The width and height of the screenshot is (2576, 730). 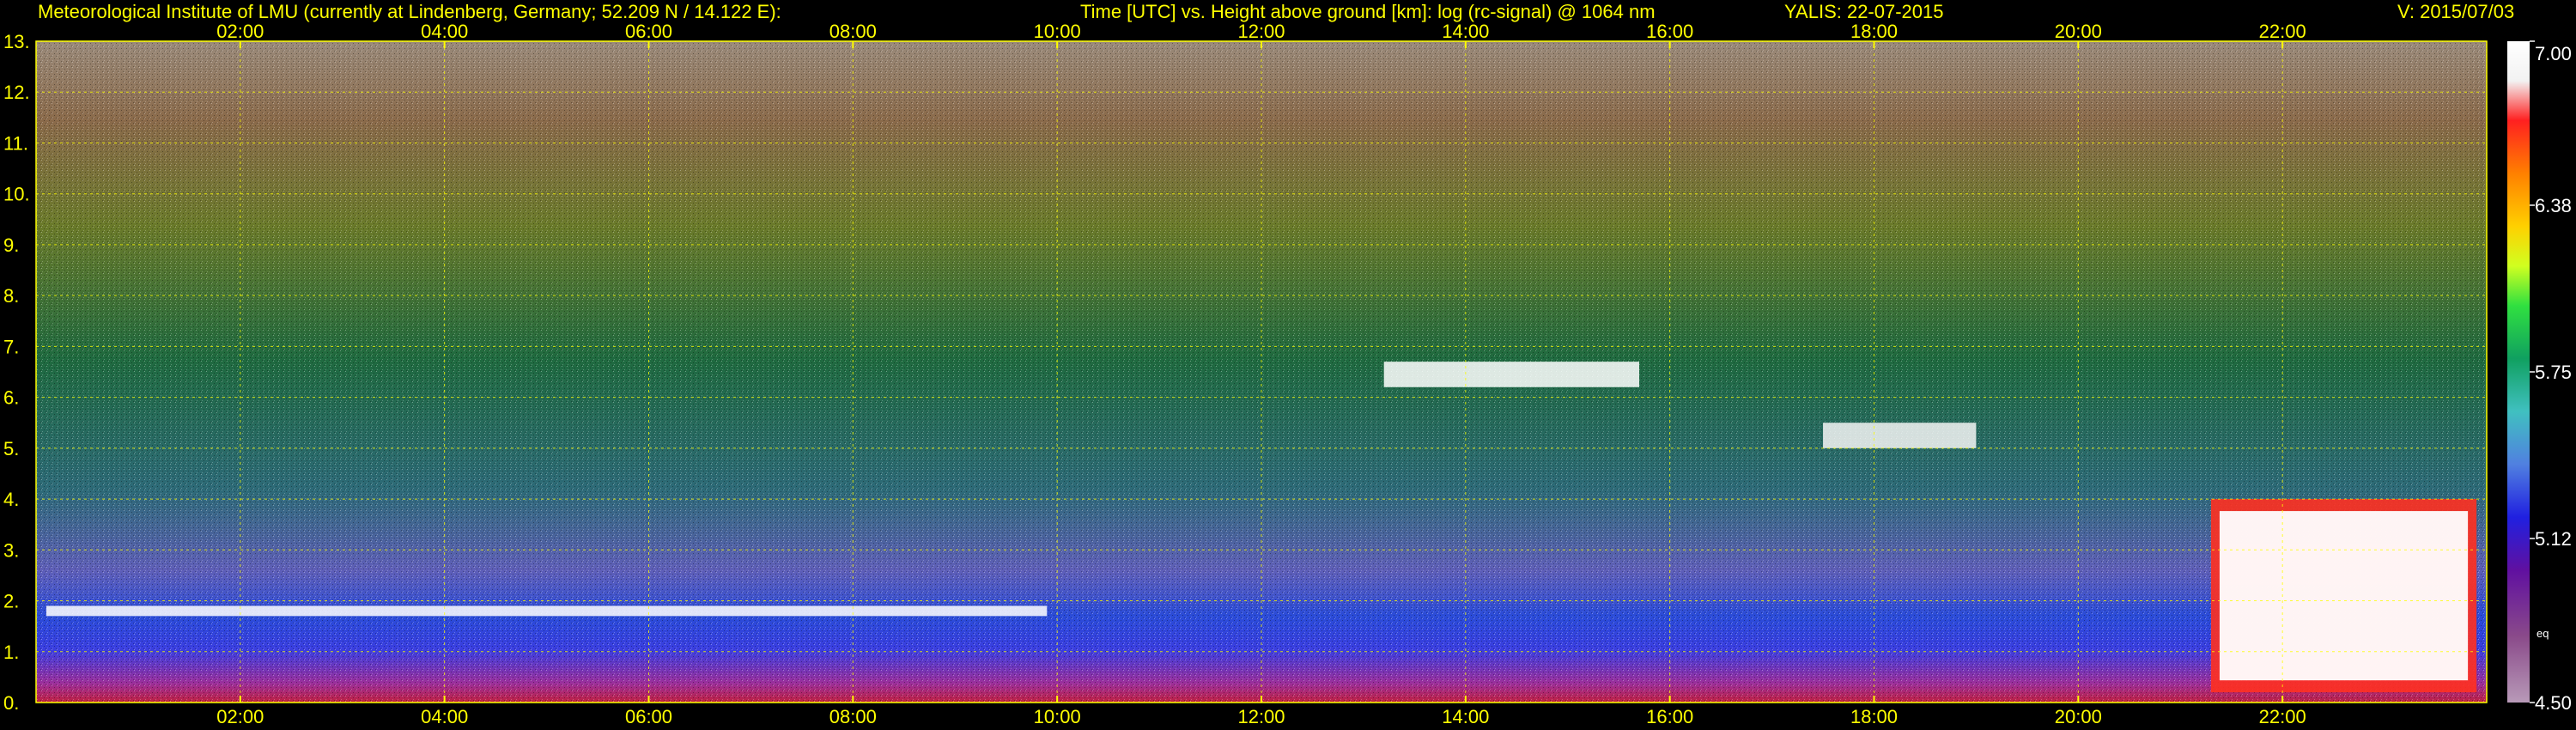 What do you see at coordinates (16, 92) in the screenshot?
I see `y-tick-label: 12.` at bounding box center [16, 92].